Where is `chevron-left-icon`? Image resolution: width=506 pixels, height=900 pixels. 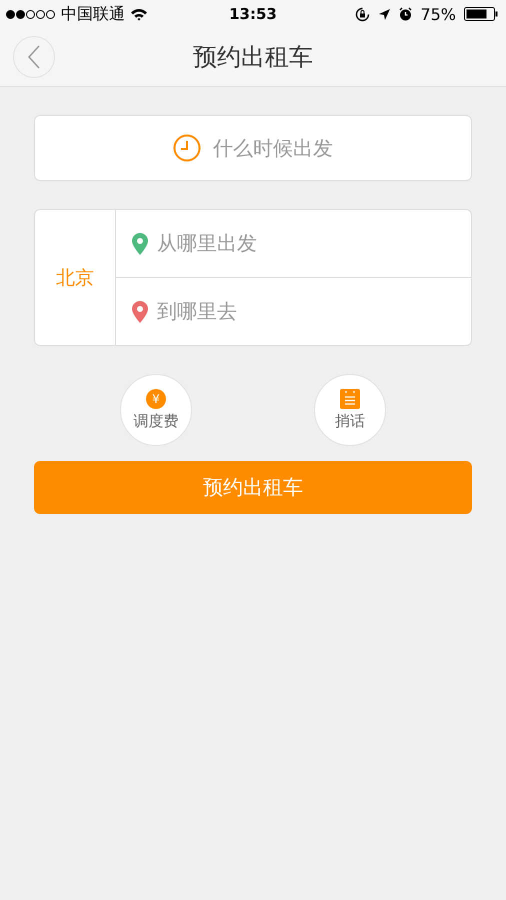
chevron-left-icon is located at coordinates (34, 57).